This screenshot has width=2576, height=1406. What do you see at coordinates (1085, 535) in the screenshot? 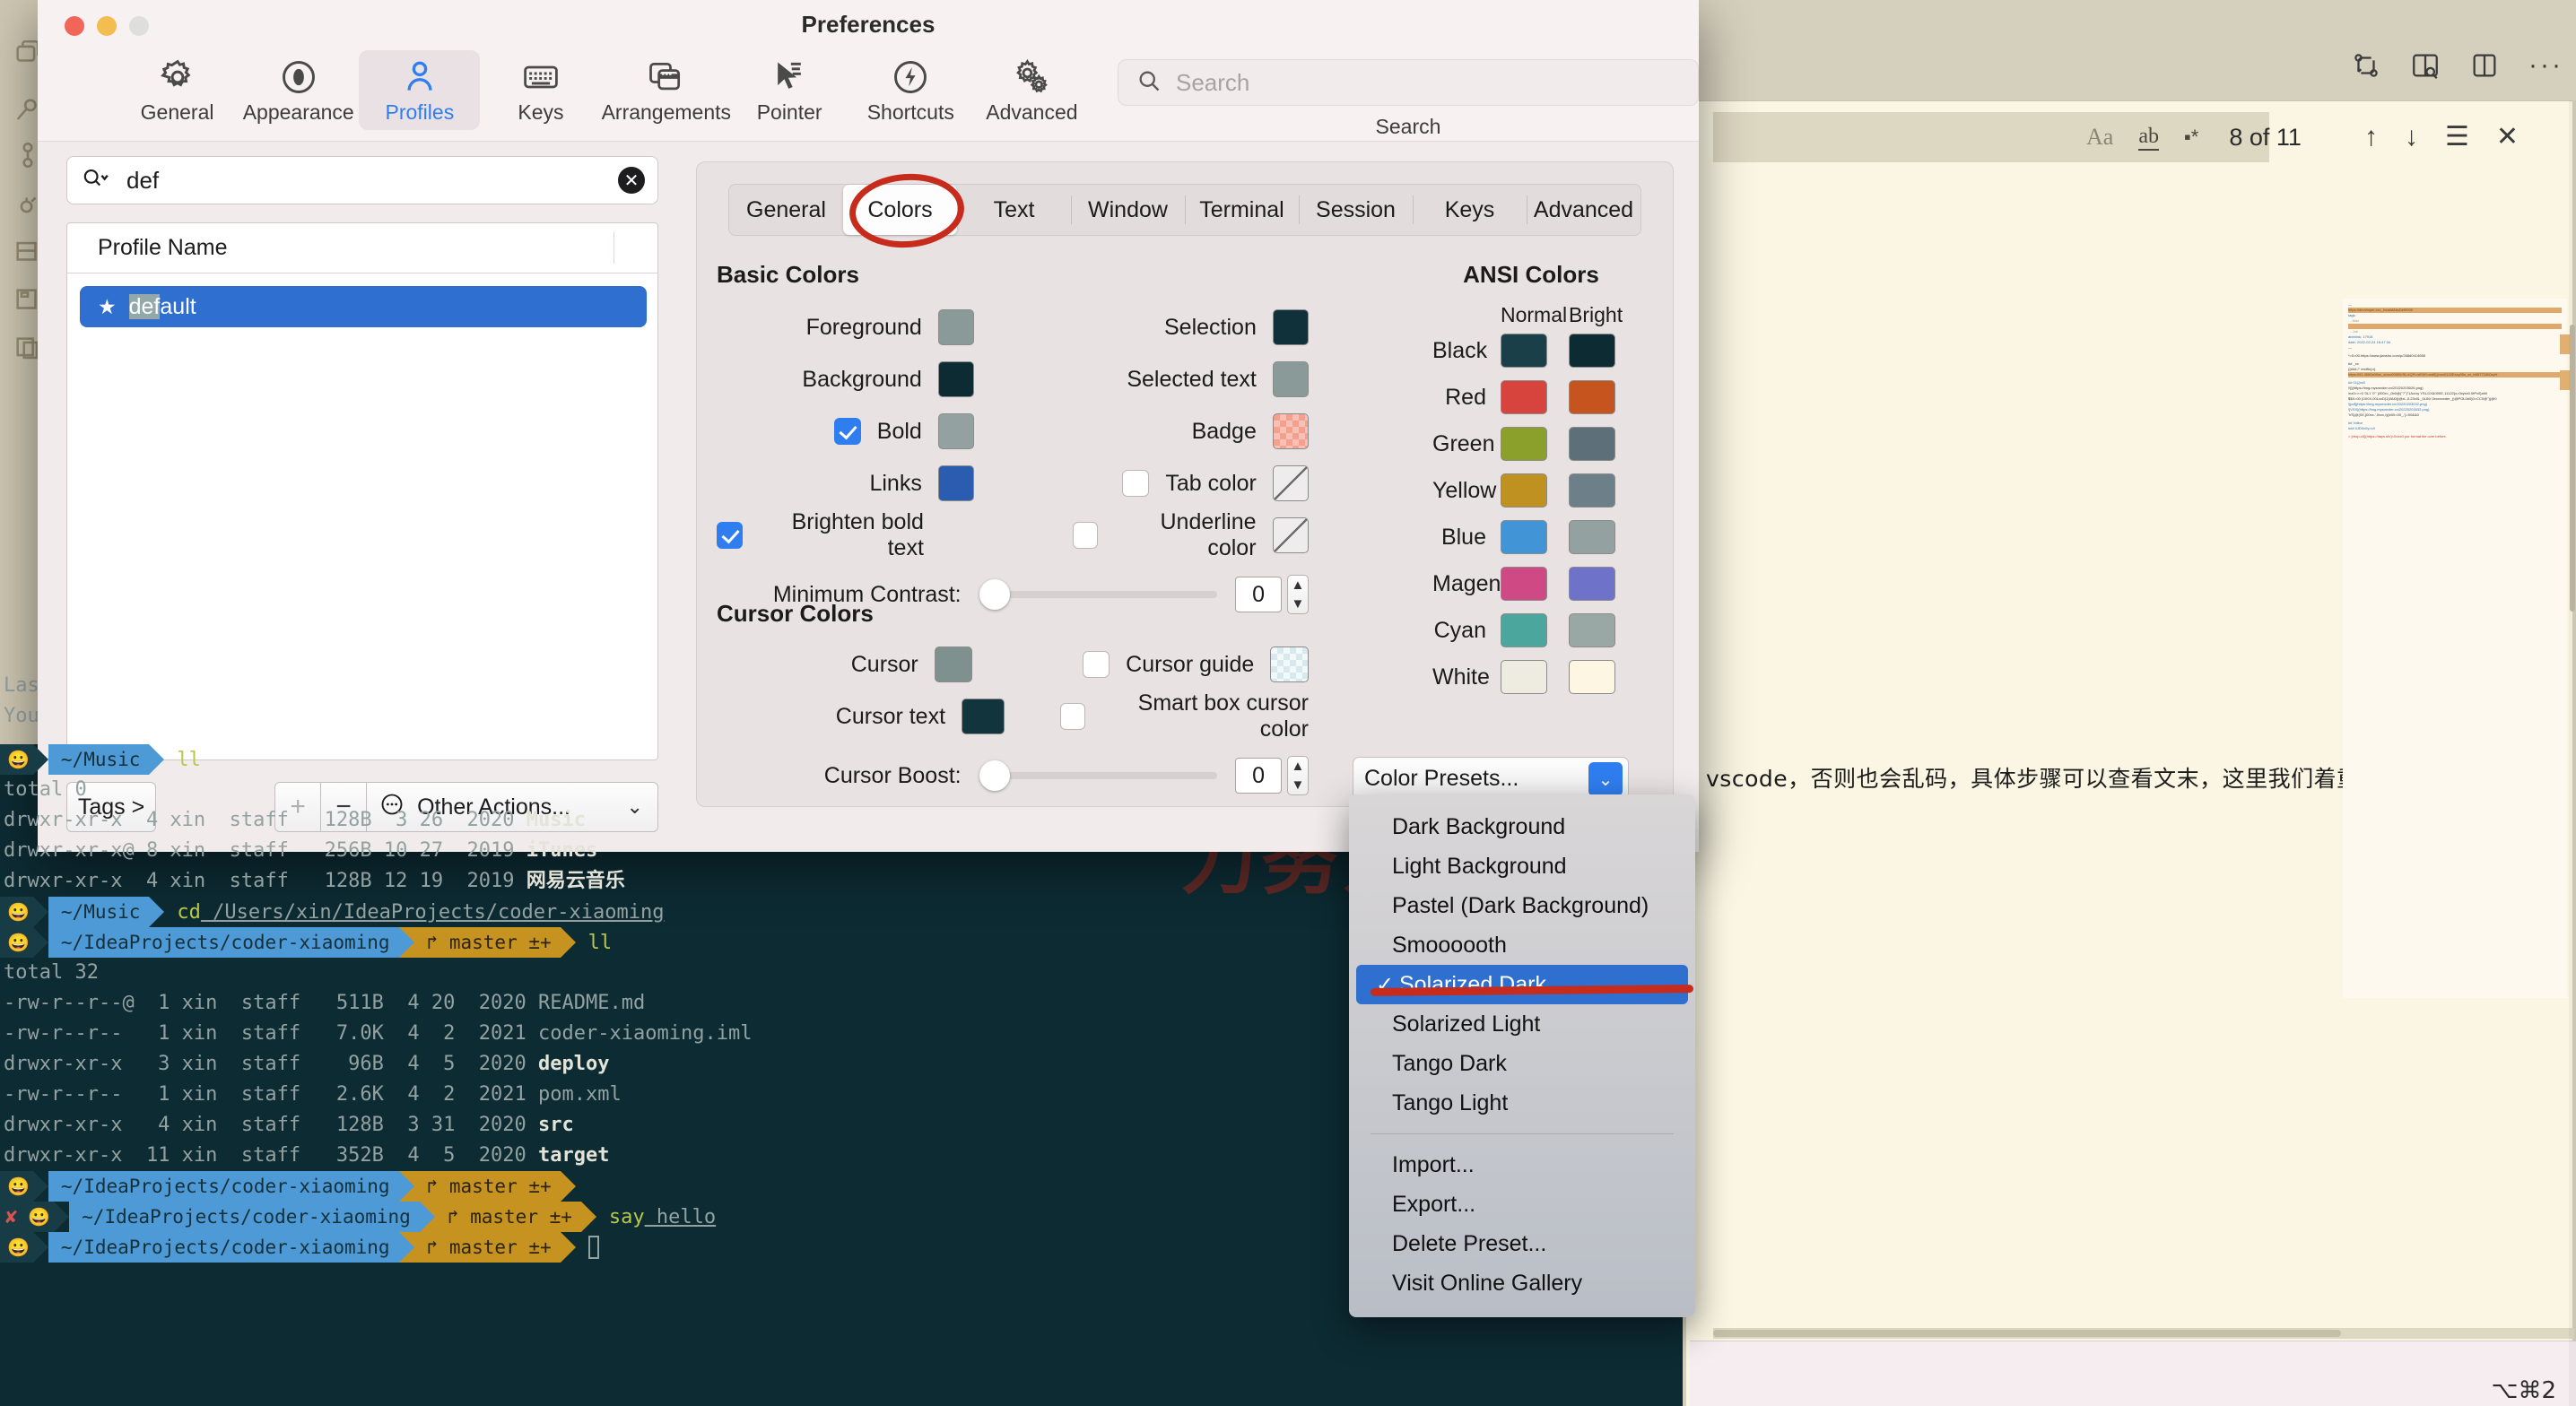
I see `underline-color-checkbox` at bounding box center [1085, 535].